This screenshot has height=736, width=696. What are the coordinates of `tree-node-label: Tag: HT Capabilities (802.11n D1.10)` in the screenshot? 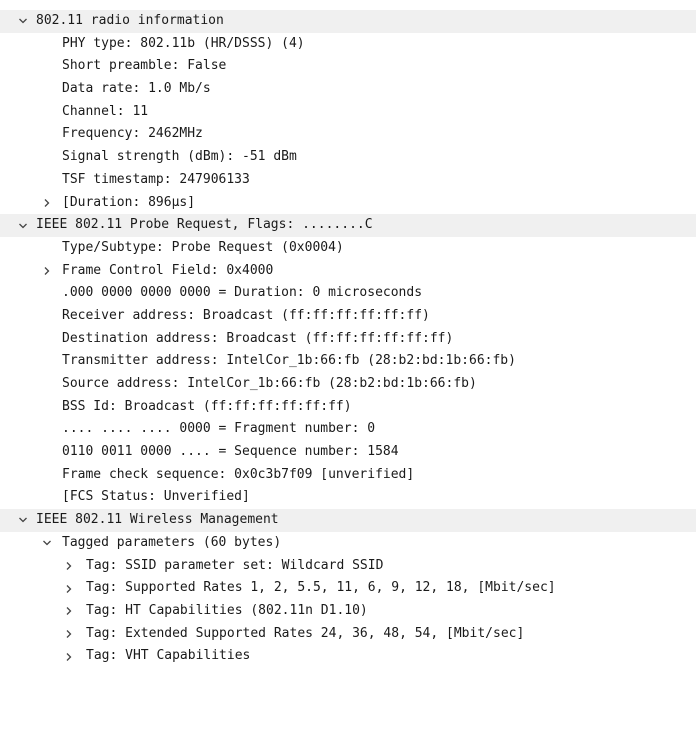 It's located at (227, 610).